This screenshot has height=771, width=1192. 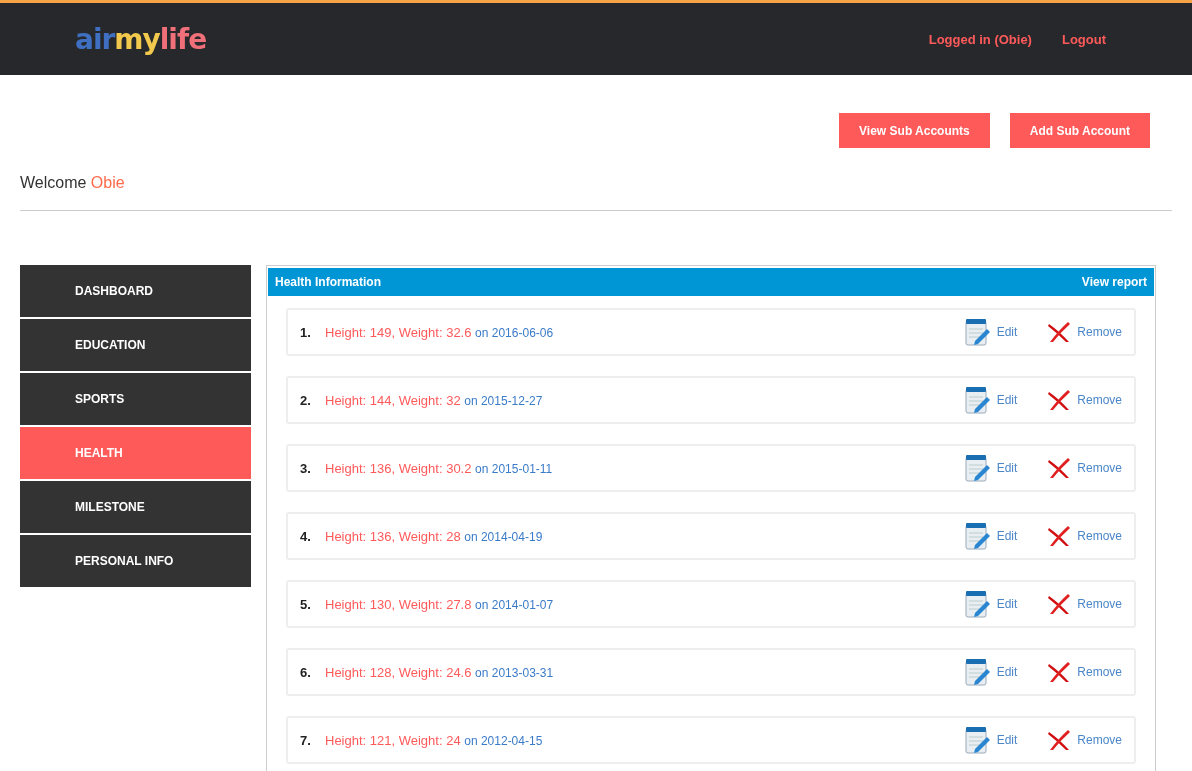 I want to click on logo: airmylife, so click(x=141, y=39).